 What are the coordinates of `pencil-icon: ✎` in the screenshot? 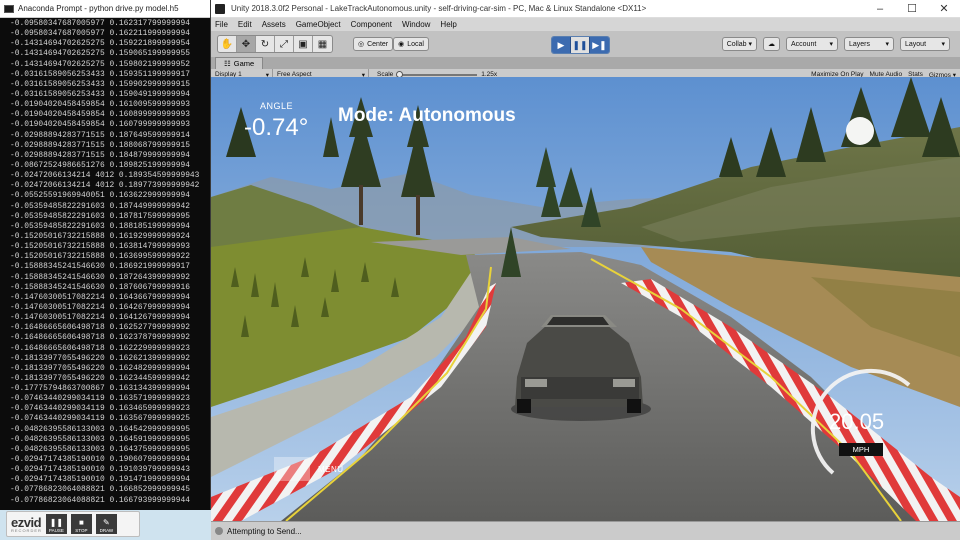 It's located at (106, 522).